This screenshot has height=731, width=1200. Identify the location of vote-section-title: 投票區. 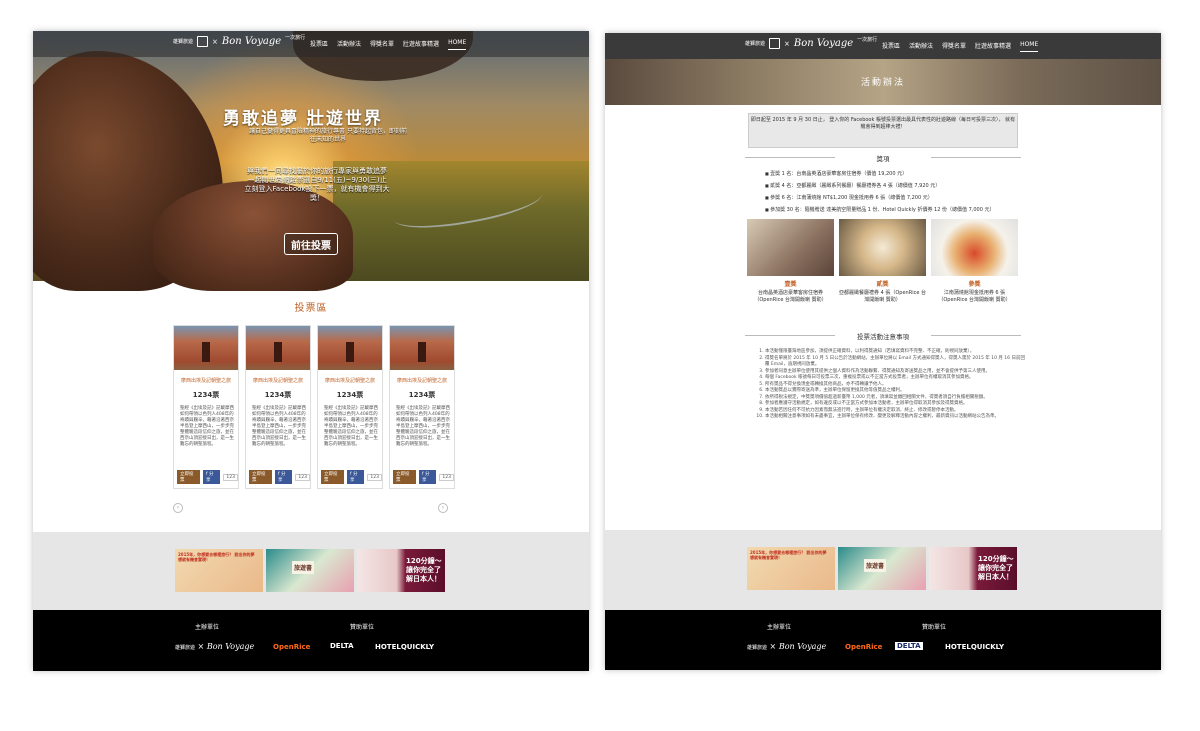
(311, 308).